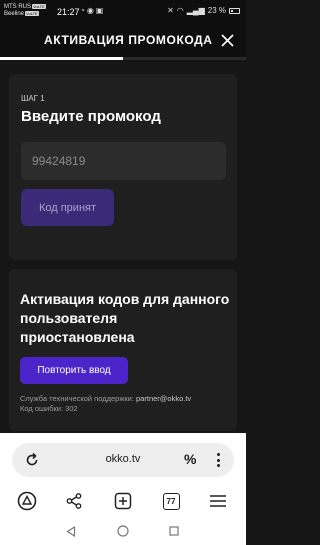  I want to click on share-icon, so click(74, 501).